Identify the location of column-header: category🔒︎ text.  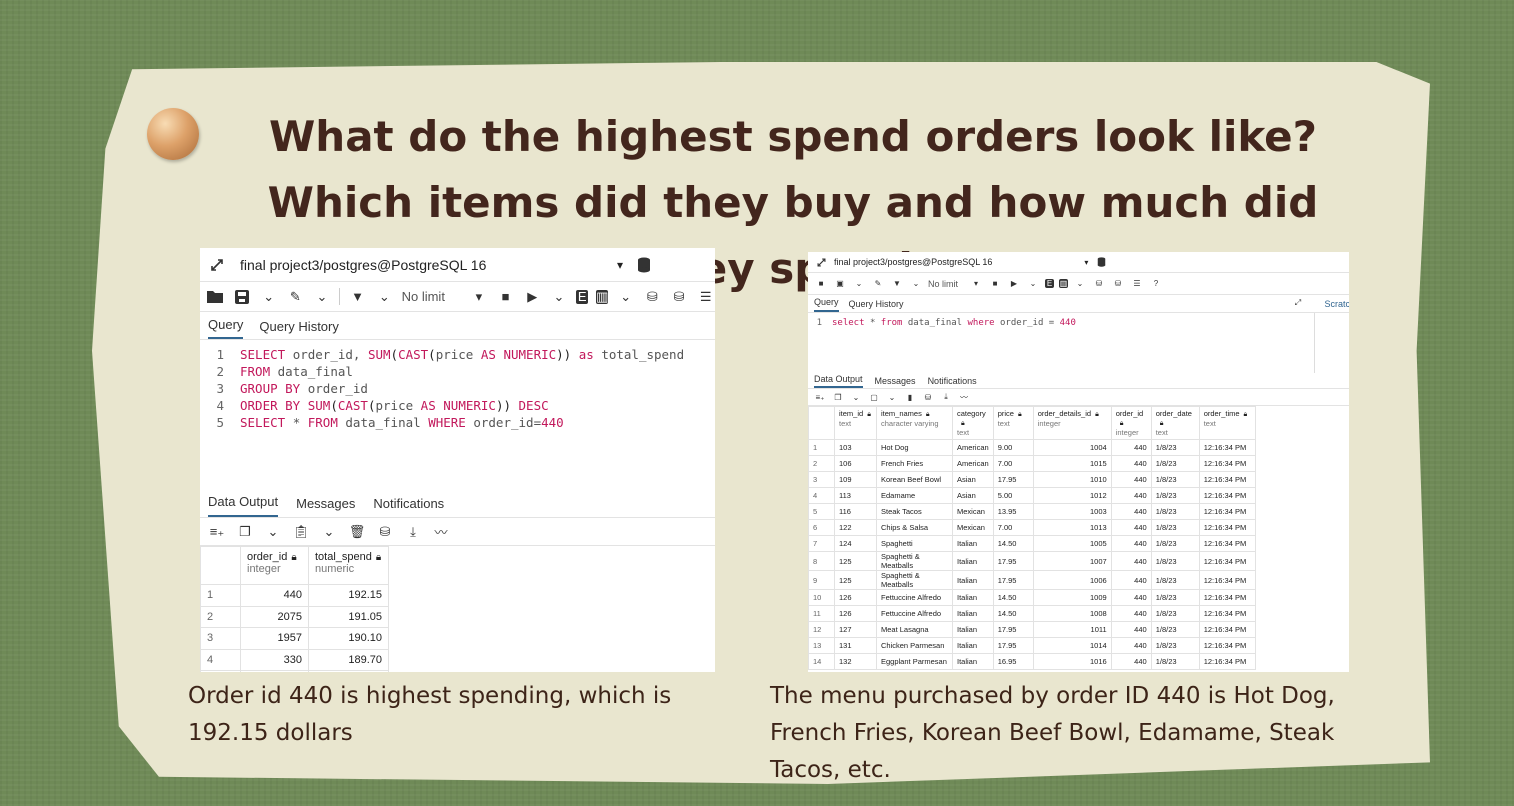
(973, 423).